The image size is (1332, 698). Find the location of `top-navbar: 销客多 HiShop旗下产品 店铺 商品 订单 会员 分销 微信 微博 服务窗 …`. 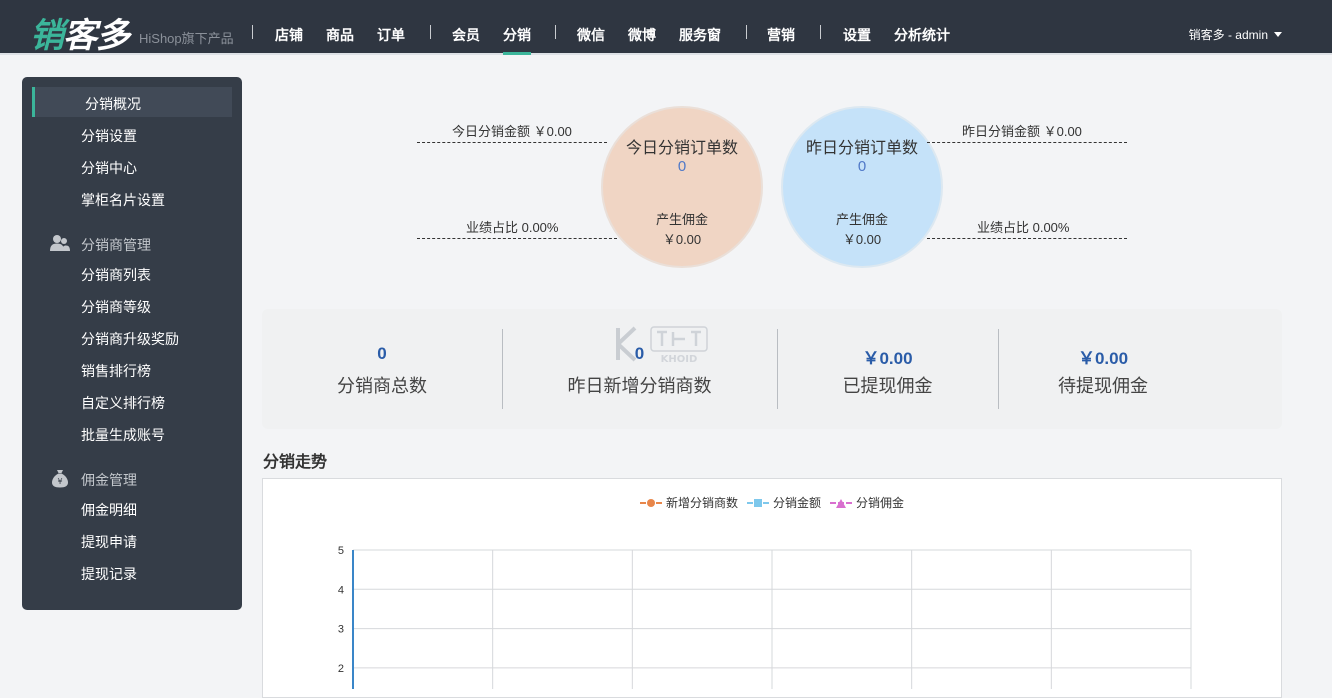

top-navbar: 销客多 HiShop旗下产品 店铺 商品 订单 会员 分销 微信 微博 服务窗 … is located at coordinates (666, 28).